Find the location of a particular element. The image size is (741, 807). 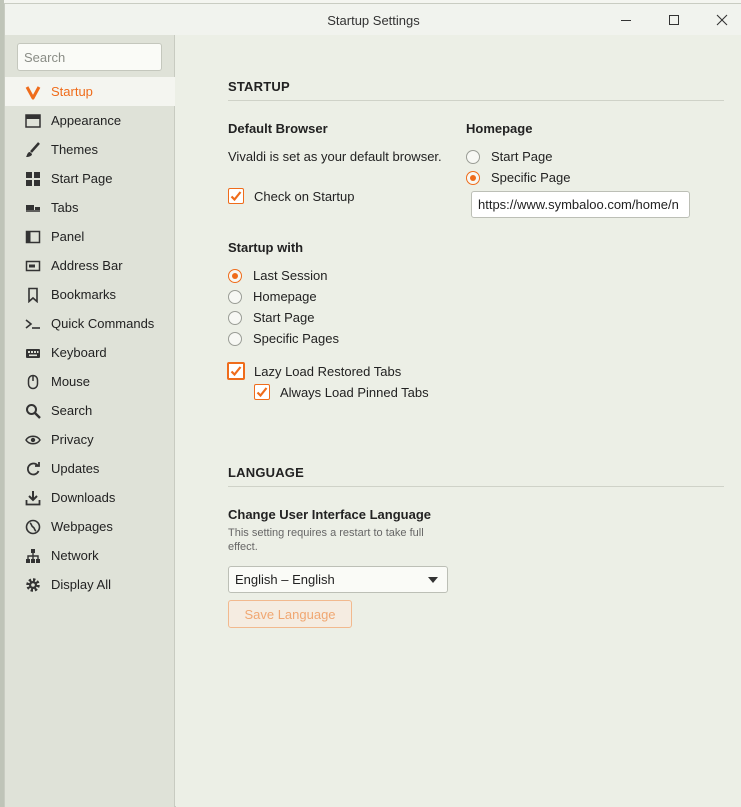

sidebar-item-network: Network is located at coordinates (90, 555).